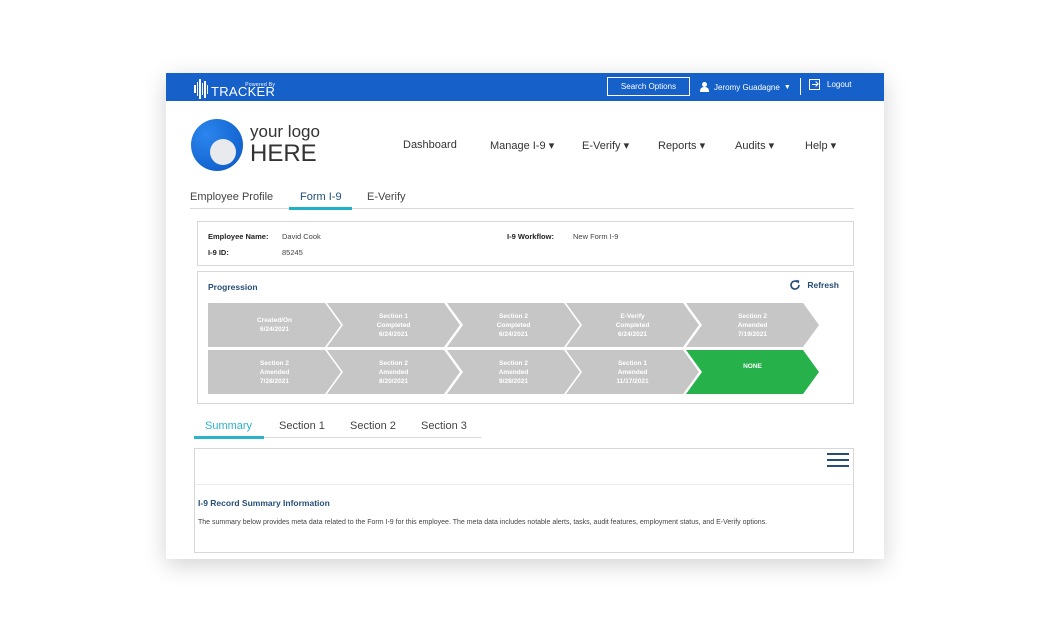 Image resolution: width=1050 pixels, height=630 pixels. I want to click on progress-step: Section 1 Amended 11/17/2021, so click(632, 372).